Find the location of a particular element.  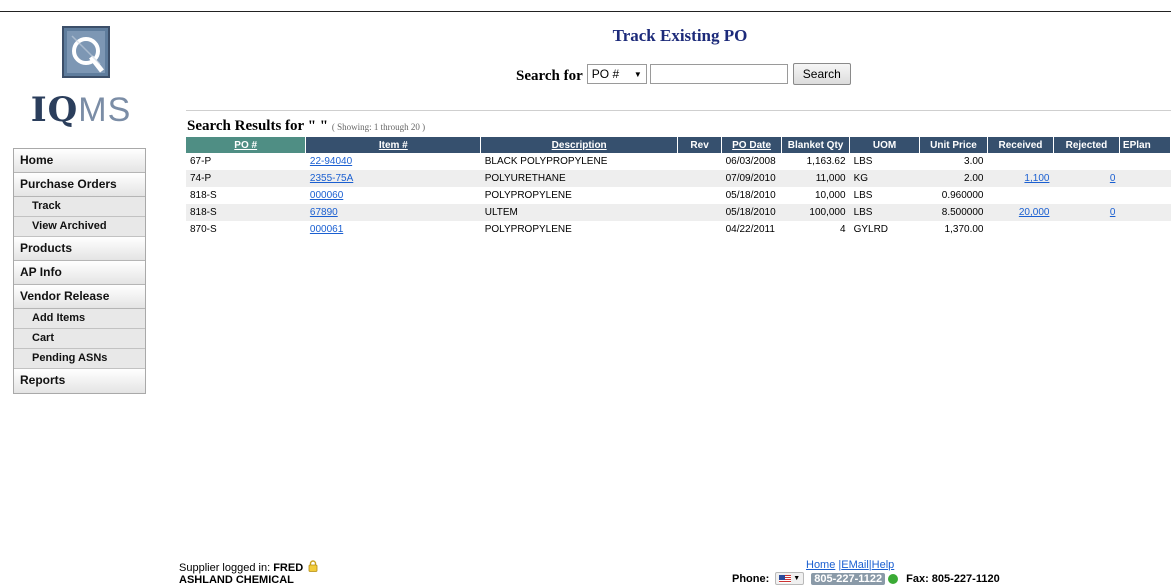

iqms-logo: IQMS is located at coordinates (79, 79).